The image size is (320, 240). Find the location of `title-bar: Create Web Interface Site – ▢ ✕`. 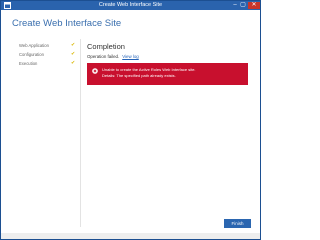

title-bar: Create Web Interface Site – ▢ ✕ is located at coordinates (130, 5).